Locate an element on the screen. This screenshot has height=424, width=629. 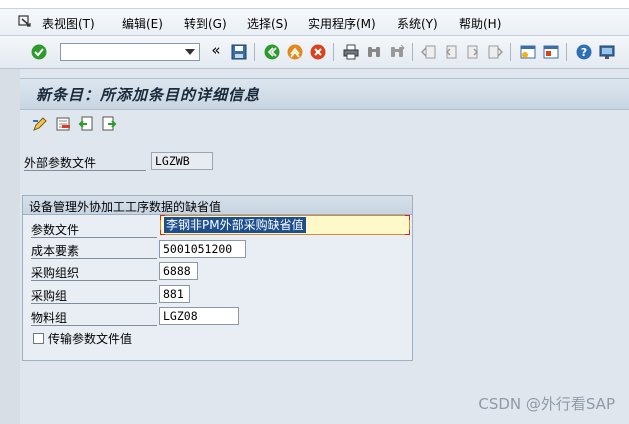
previous-page-icon is located at coordinates (451, 52).